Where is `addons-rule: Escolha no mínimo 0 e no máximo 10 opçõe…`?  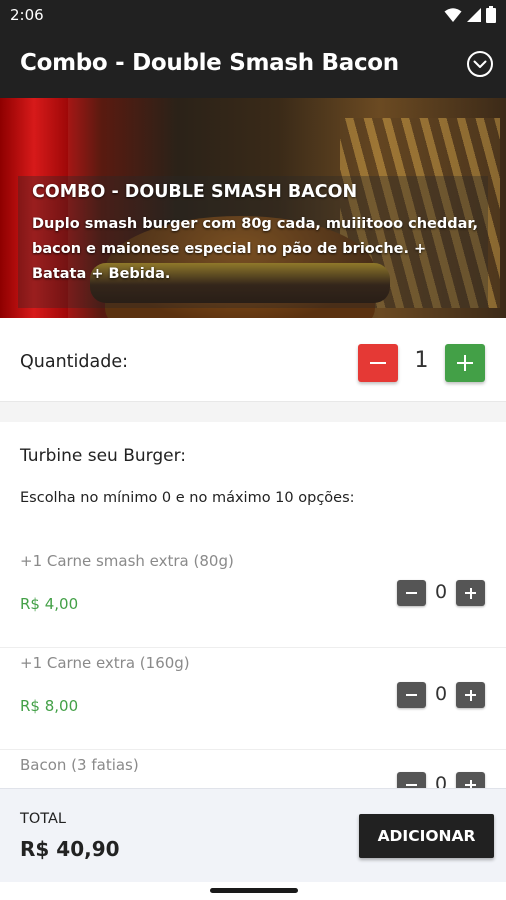 addons-rule: Escolha no mínimo 0 e no máximo 10 opçõe… is located at coordinates (187, 498).